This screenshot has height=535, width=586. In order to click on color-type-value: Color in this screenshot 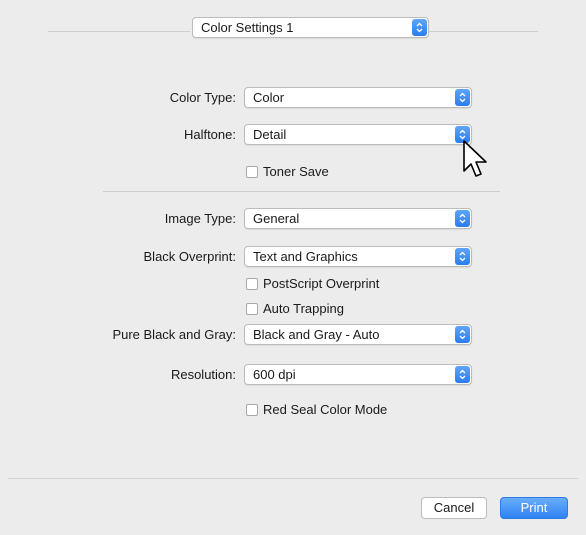, I will do `click(269, 97)`.